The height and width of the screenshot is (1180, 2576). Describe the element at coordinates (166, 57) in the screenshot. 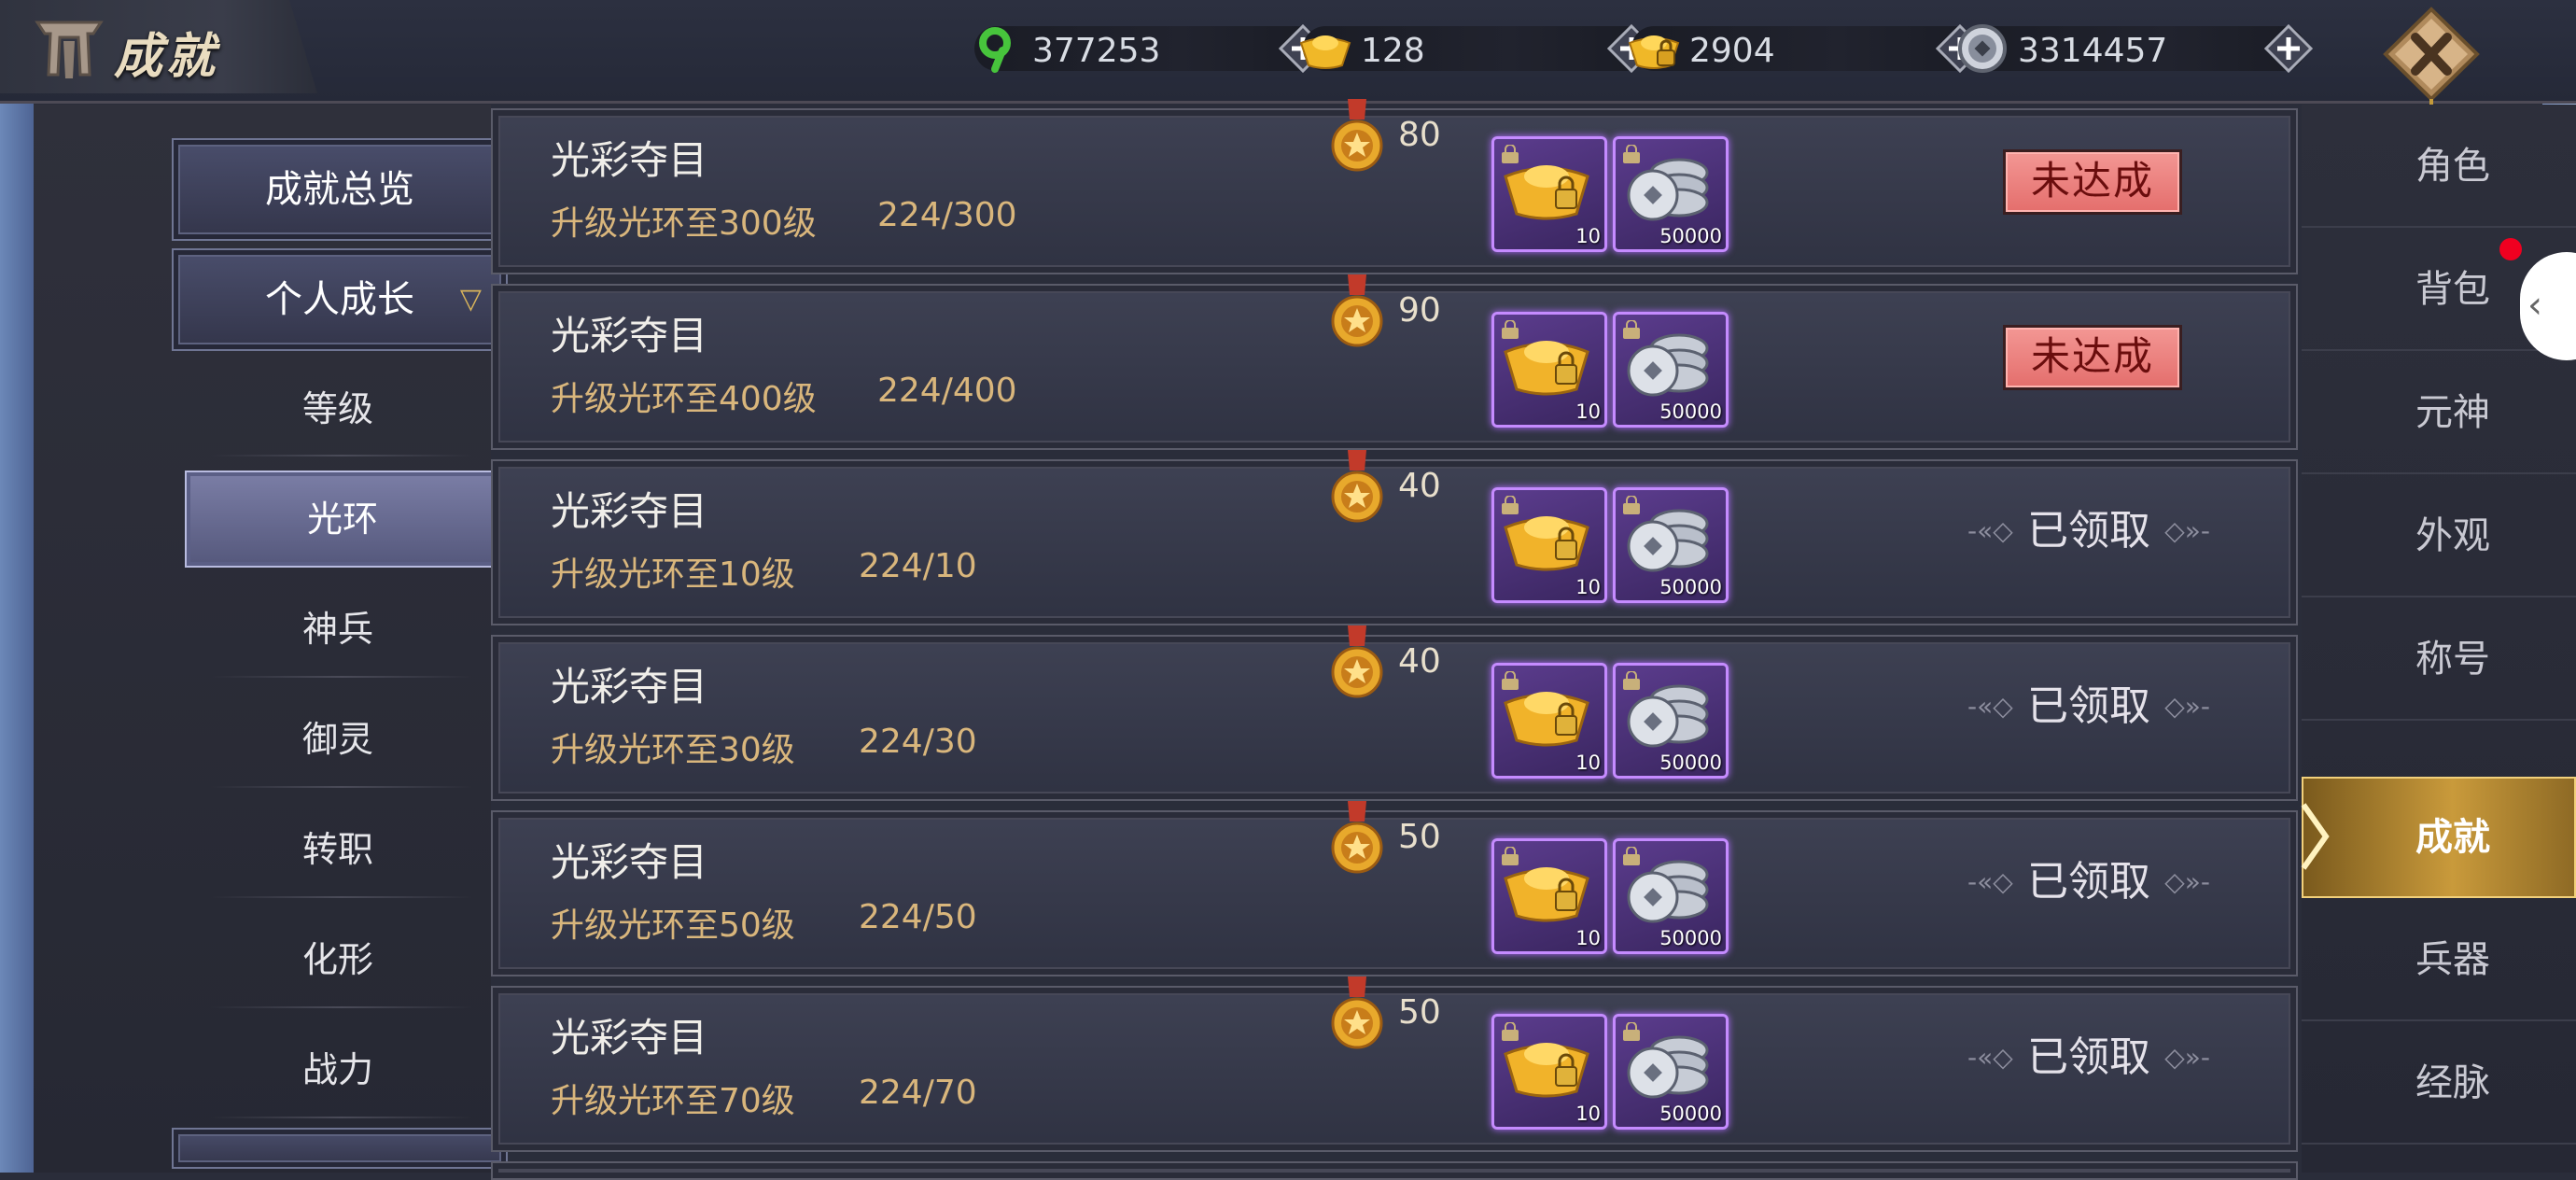

I see `page-title: 成就` at that location.